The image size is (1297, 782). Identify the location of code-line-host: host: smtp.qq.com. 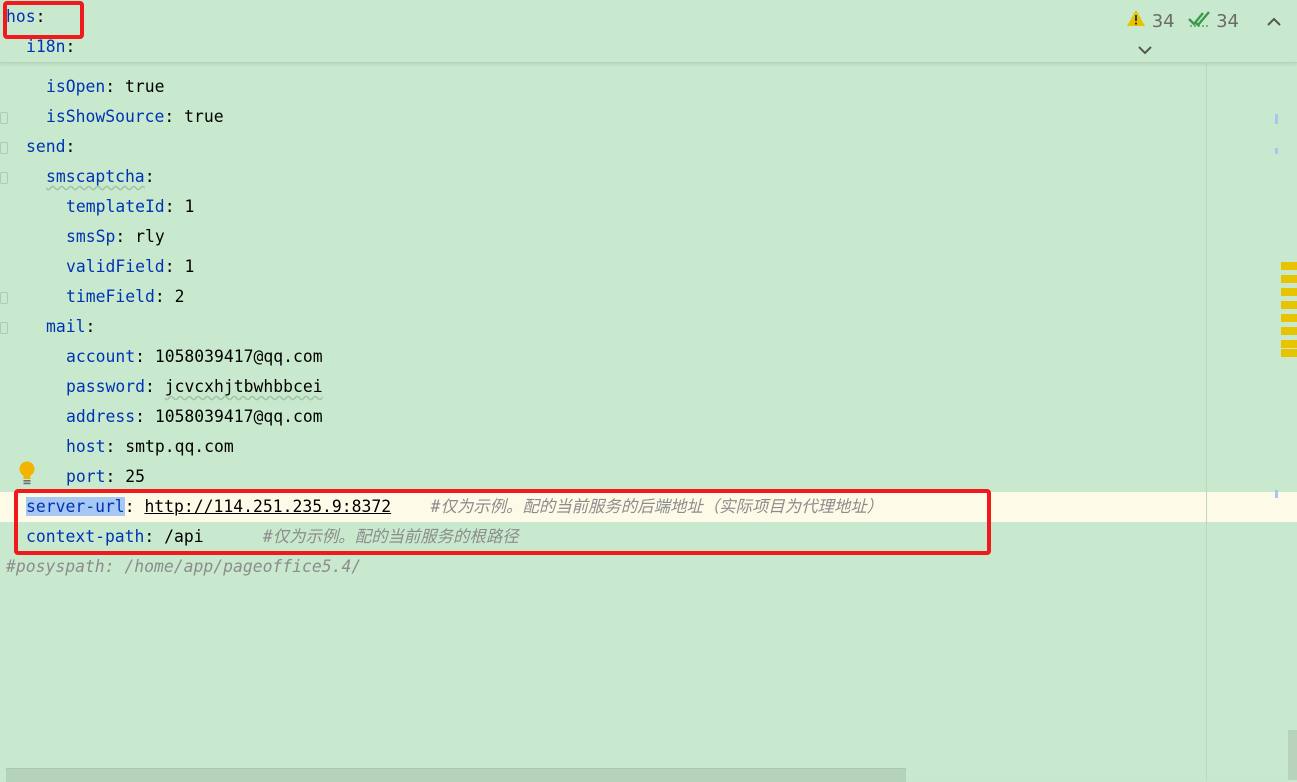
(150, 447).